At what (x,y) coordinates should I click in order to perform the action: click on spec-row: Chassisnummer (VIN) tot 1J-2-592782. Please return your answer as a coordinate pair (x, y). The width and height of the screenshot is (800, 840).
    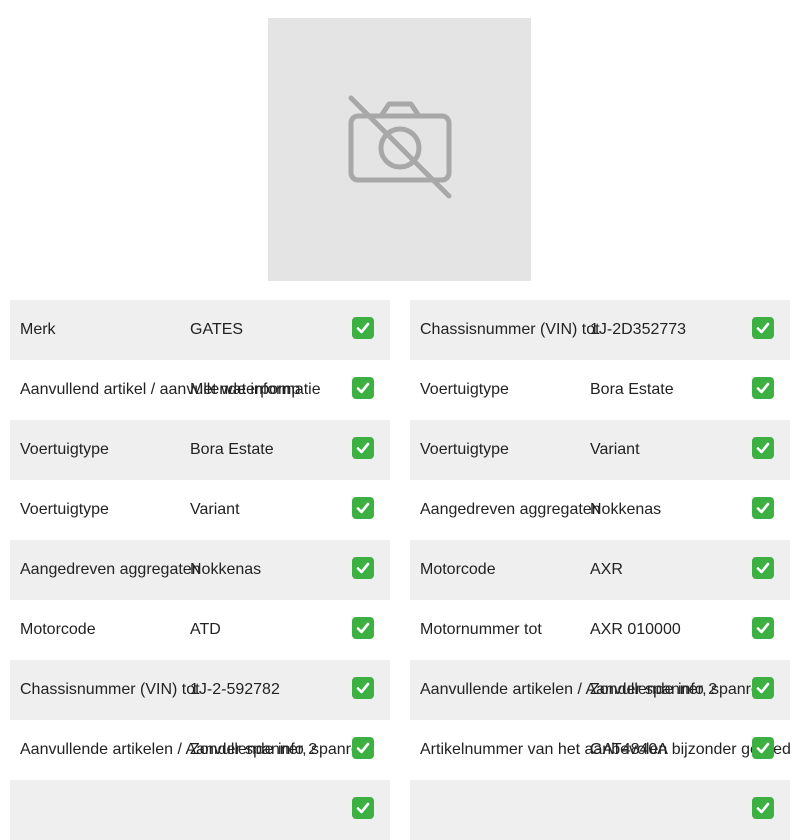
    Looking at the image, I should click on (200, 690).